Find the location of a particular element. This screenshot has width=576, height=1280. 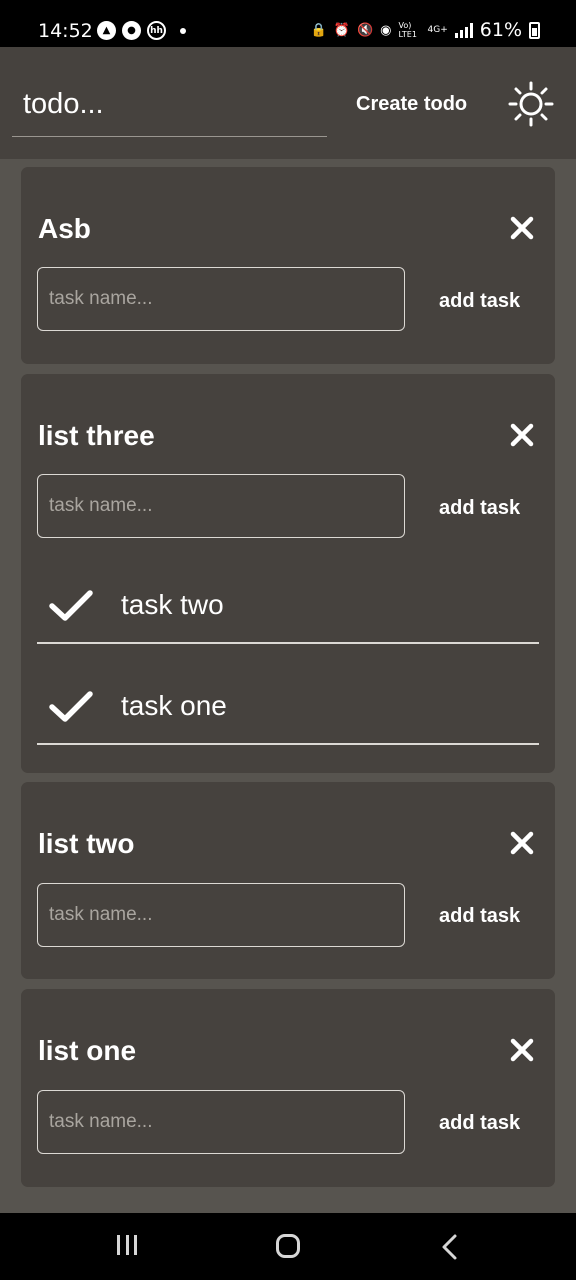

status-bar: 14:52 ▲ ● hh 🔒 ⏰ 🔇 ◉ Vo) LTE1 4G+ 61% is located at coordinates (288, 23).